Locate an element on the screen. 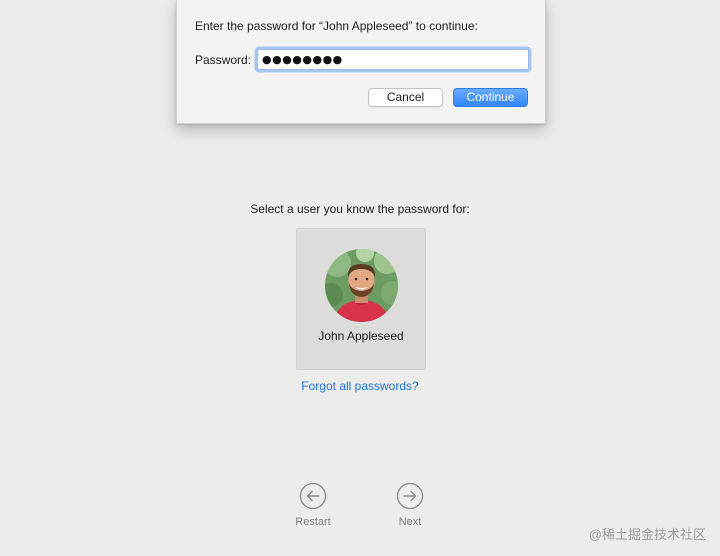 This screenshot has width=720, height=556. next-button: Next is located at coordinates (410, 507).